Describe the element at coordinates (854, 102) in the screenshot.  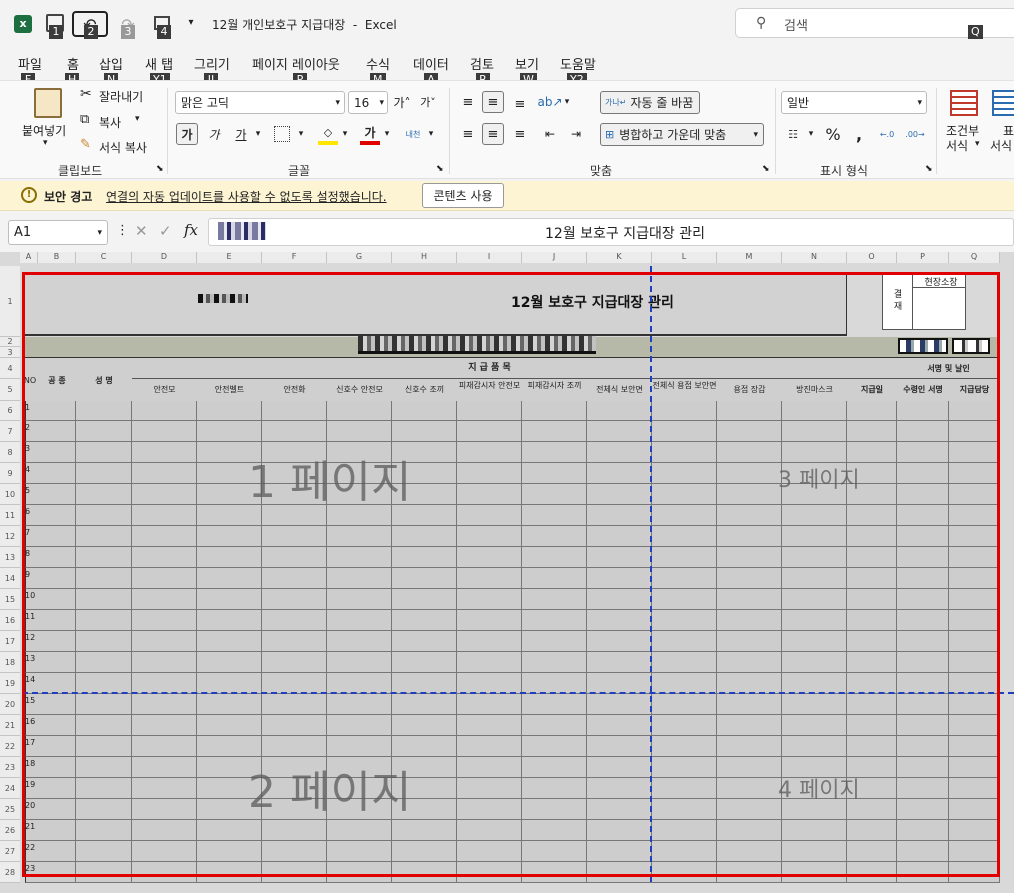
I see `number-format-dropdown: 일반 ▾` at that location.